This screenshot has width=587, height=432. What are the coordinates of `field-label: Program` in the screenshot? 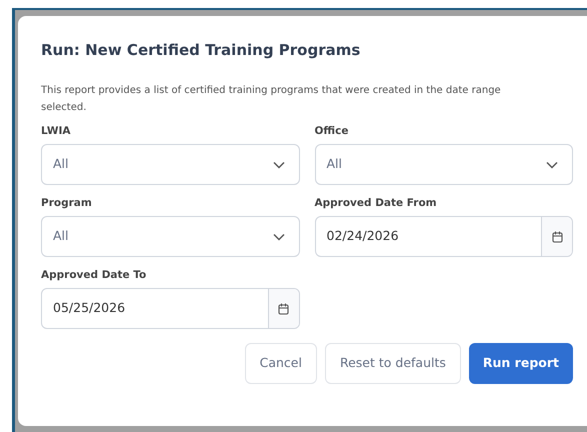 It's located at (67, 203).